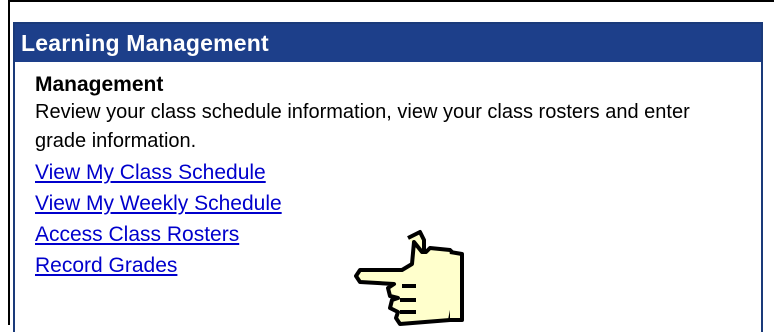 The width and height of the screenshot is (774, 332). Describe the element at coordinates (158, 203) in the screenshot. I see `view-weekly-schedule-link: View My Weekly Schedule` at that location.